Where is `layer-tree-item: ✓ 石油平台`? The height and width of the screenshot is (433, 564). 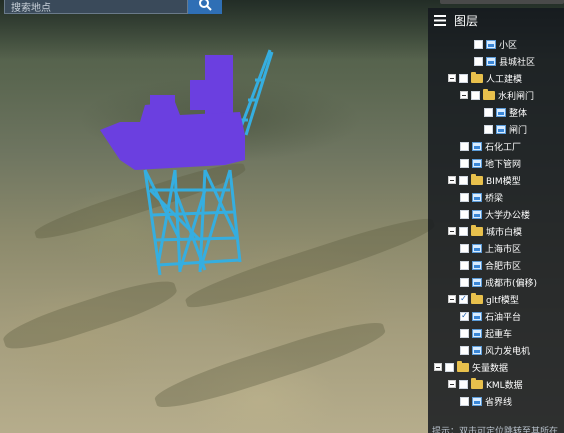 layer-tree-item: ✓ 石油平台 is located at coordinates (490, 316).